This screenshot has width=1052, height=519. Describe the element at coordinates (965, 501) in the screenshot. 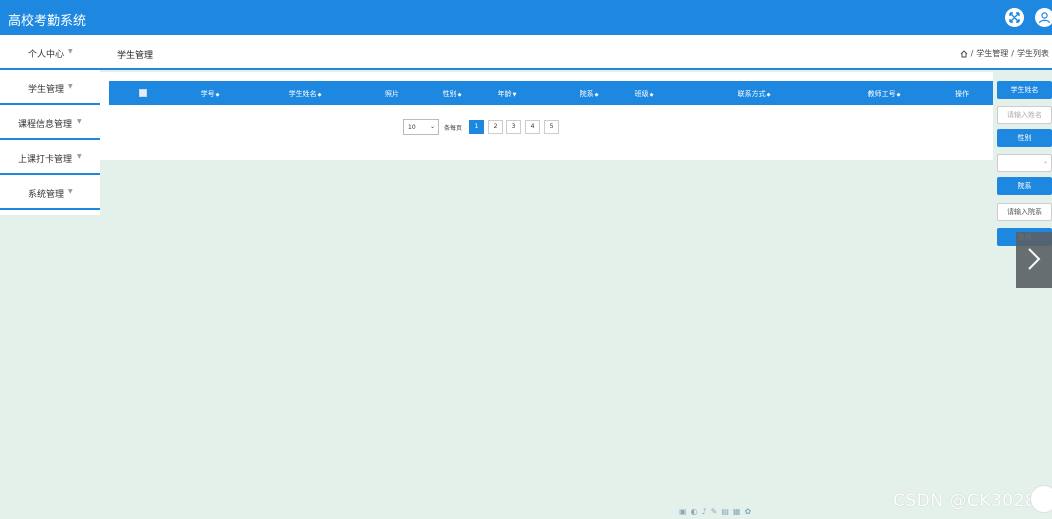

I see `watermark: CSDN @CK3028` at that location.